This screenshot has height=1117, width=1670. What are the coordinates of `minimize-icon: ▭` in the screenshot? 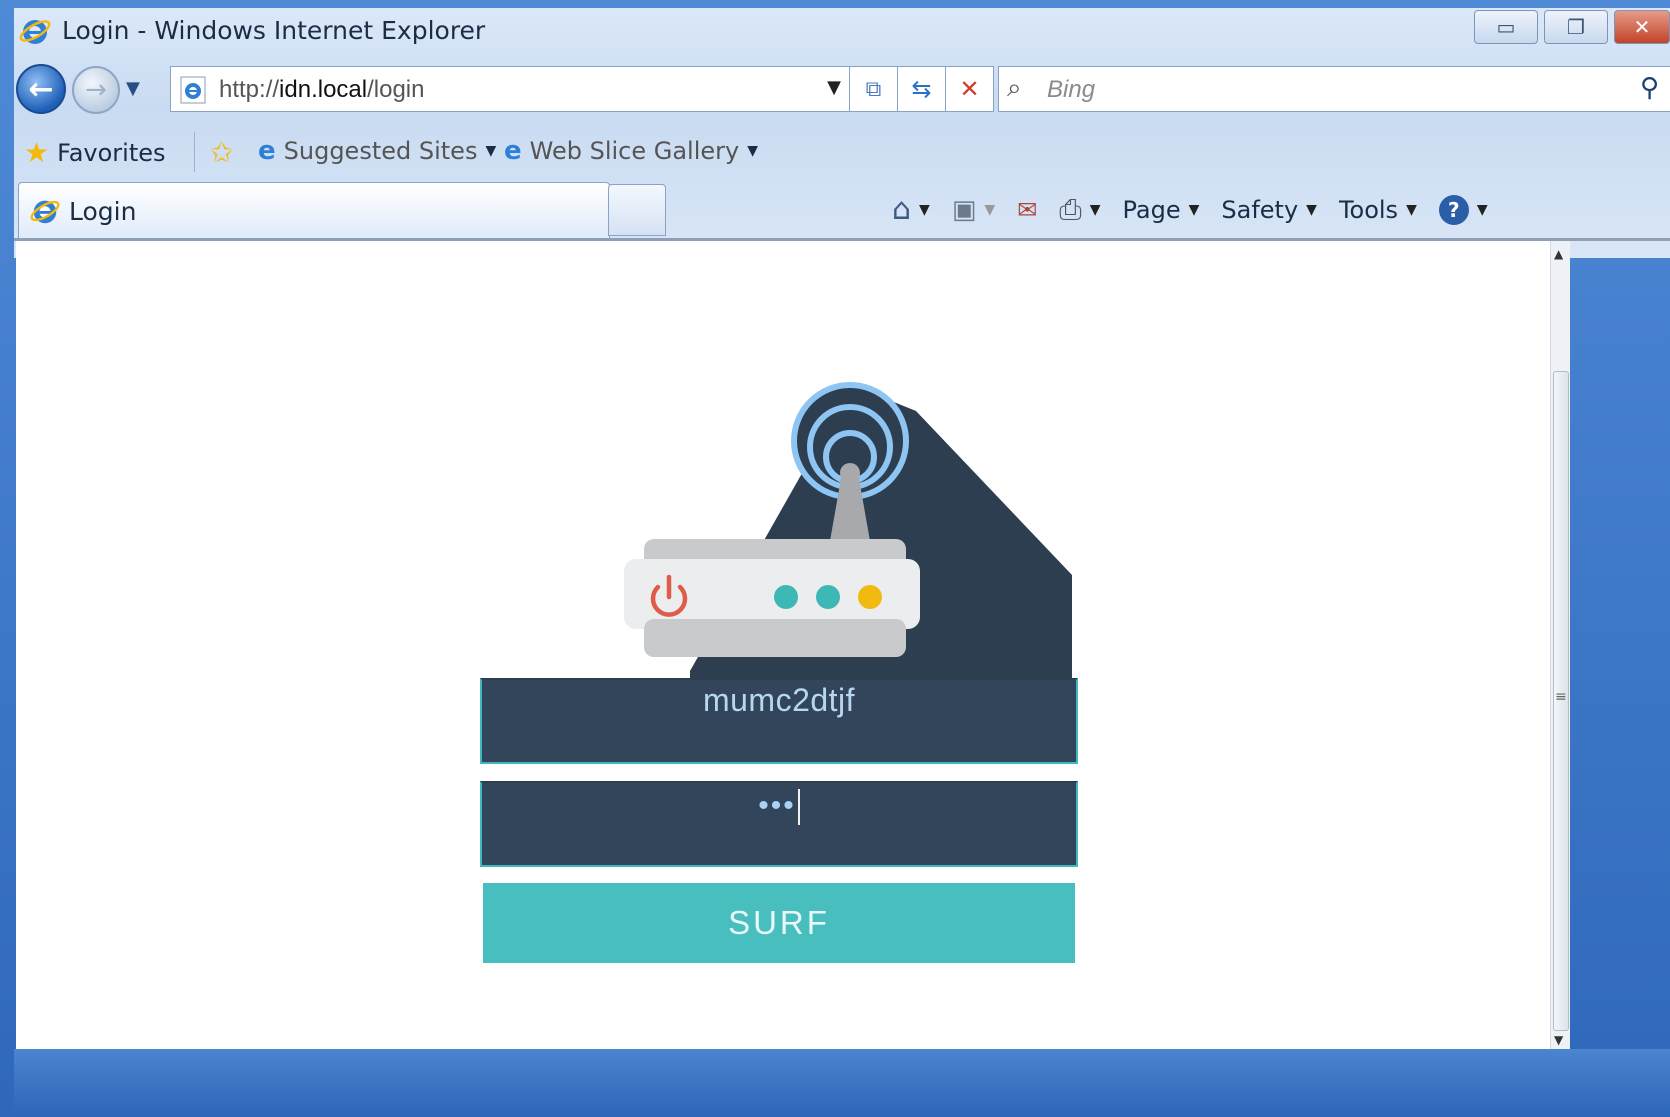 It's located at (1506, 27).